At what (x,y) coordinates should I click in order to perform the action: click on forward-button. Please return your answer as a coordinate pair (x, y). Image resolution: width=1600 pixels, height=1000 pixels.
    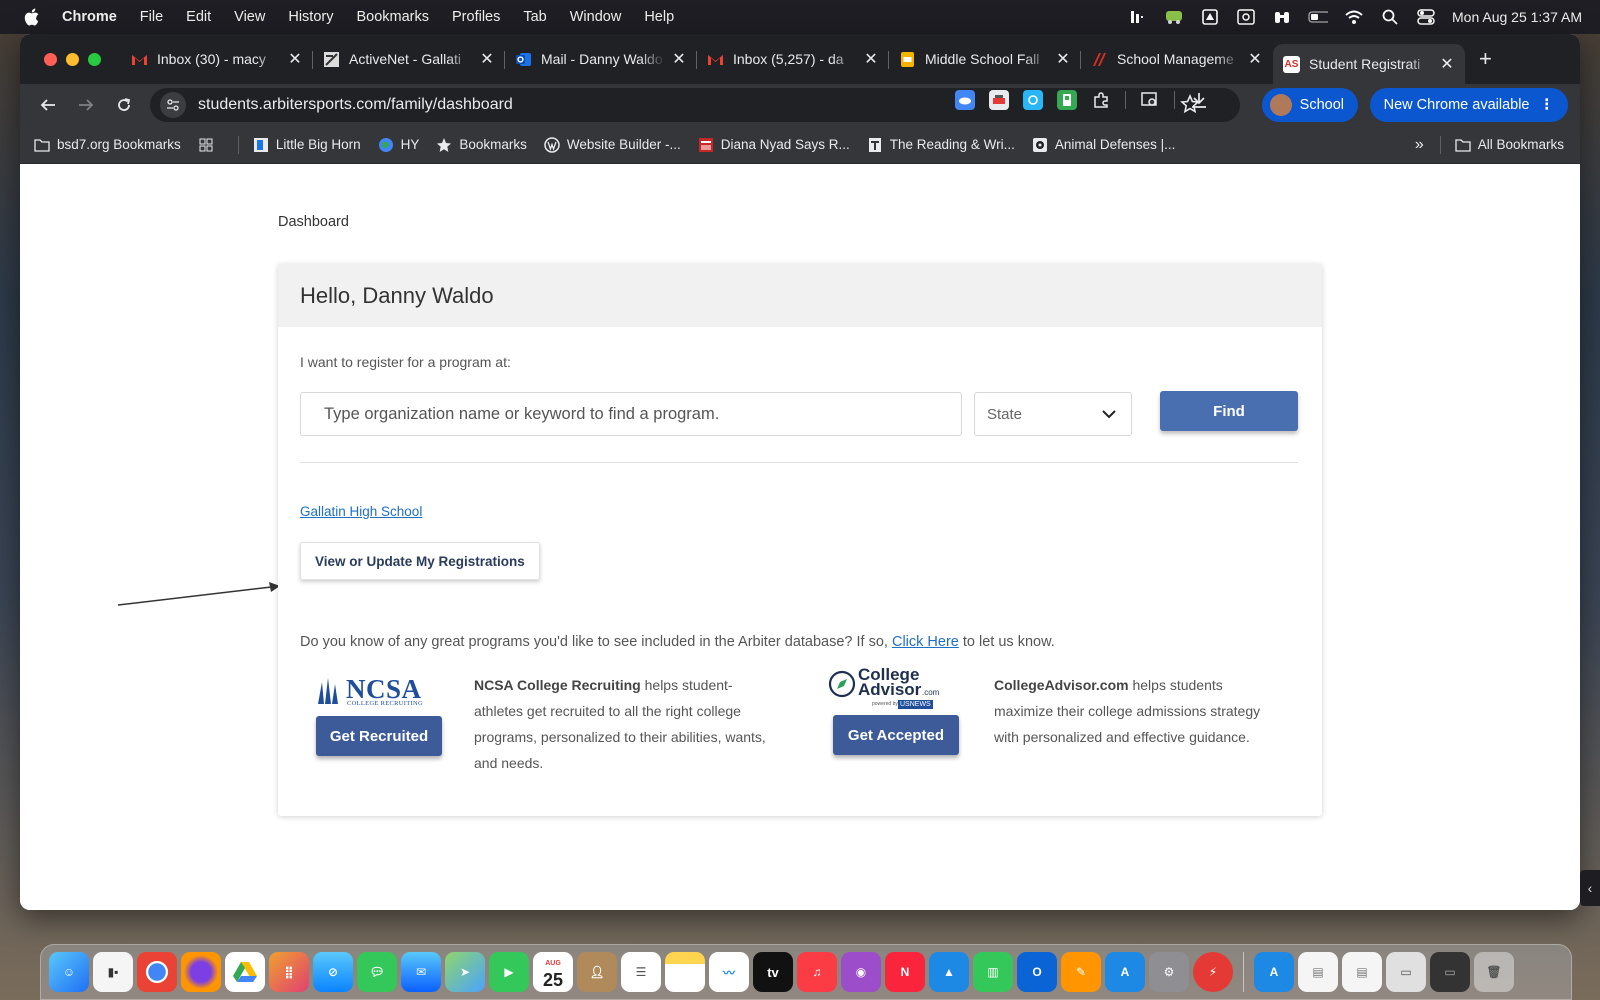
    Looking at the image, I should click on (86, 105).